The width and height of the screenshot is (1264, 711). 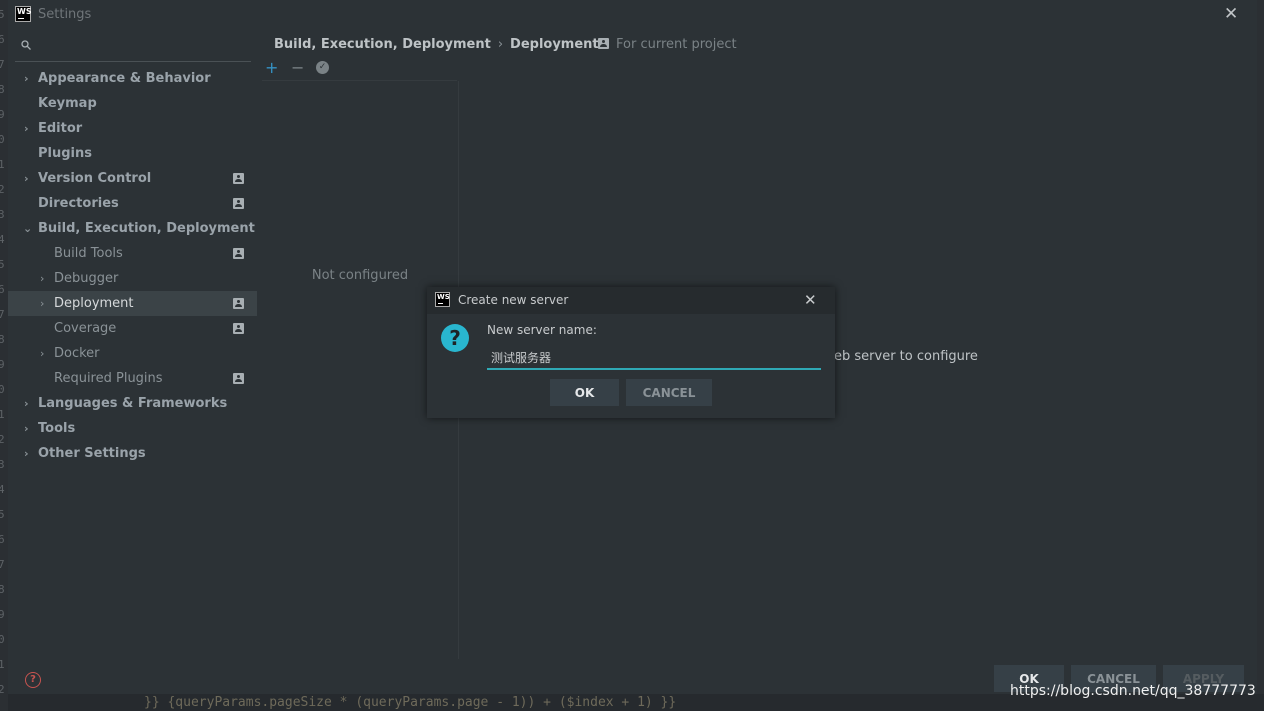 What do you see at coordinates (906, 356) in the screenshot?
I see `configure-hint: eb server to configure` at bounding box center [906, 356].